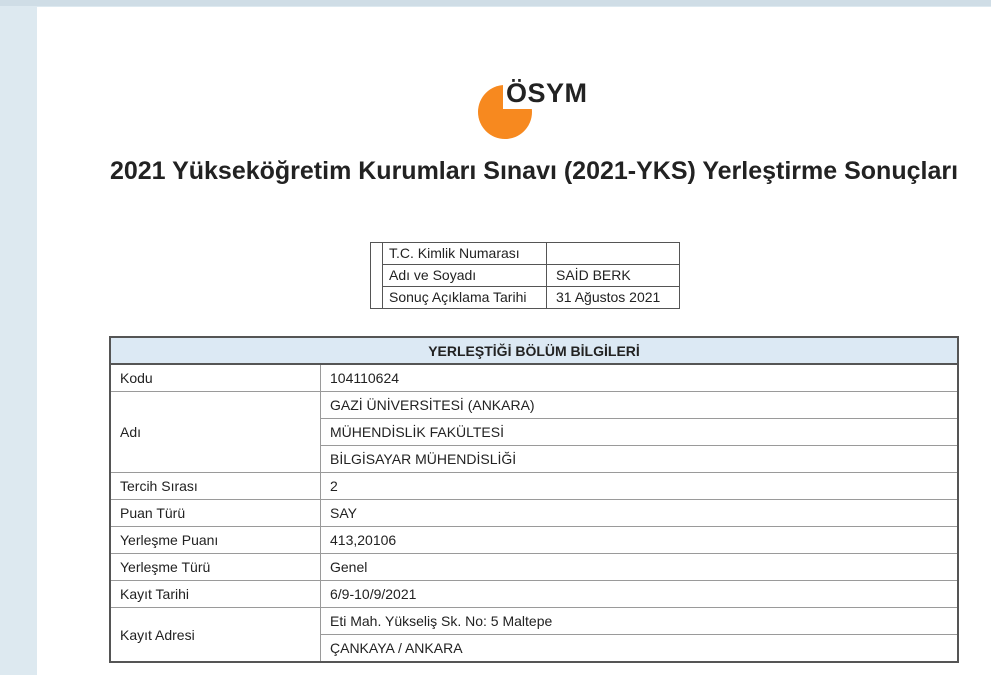  What do you see at coordinates (639, 459) in the screenshot?
I see `department-name: BİLGİSAYAR MÜHENDİSLİĞİ` at bounding box center [639, 459].